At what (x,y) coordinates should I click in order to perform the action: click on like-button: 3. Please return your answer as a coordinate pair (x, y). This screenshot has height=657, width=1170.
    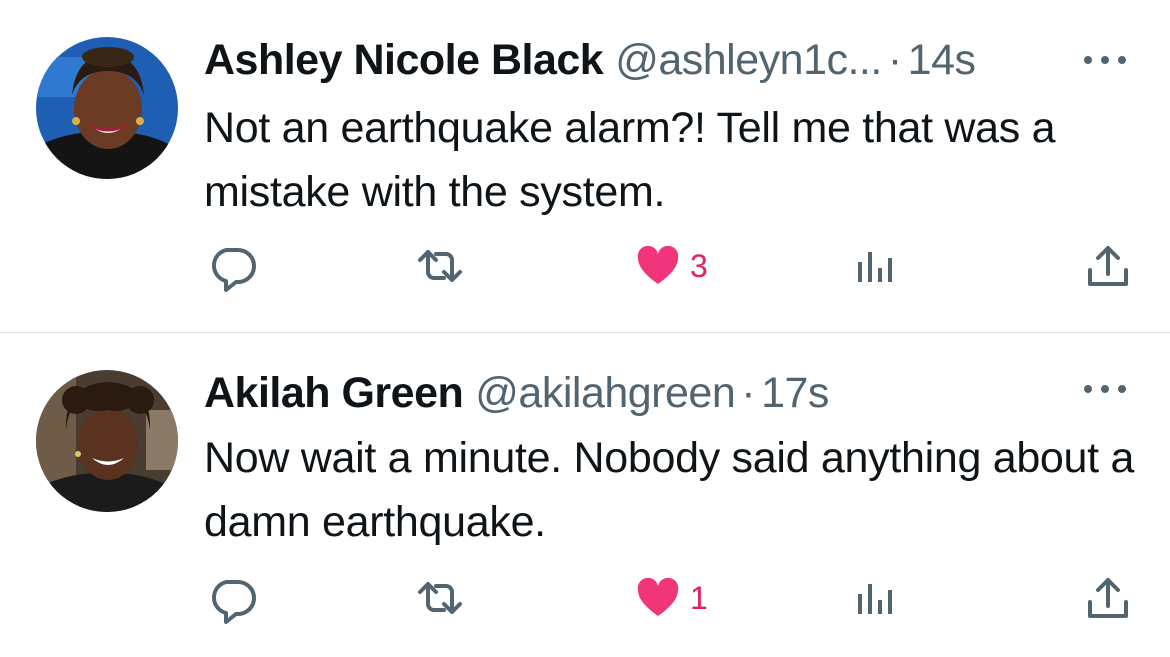
    Looking at the image, I should click on (672, 266).